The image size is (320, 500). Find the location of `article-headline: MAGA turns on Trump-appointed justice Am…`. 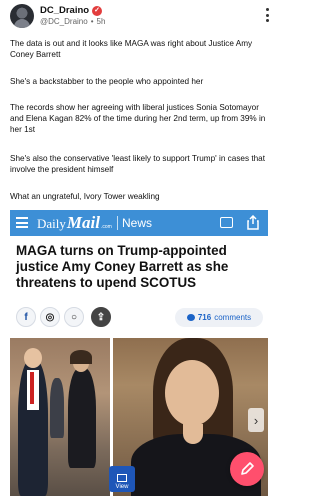

article-headline: MAGA turns on Trump-appointed justice Am… is located at coordinates (141, 267).